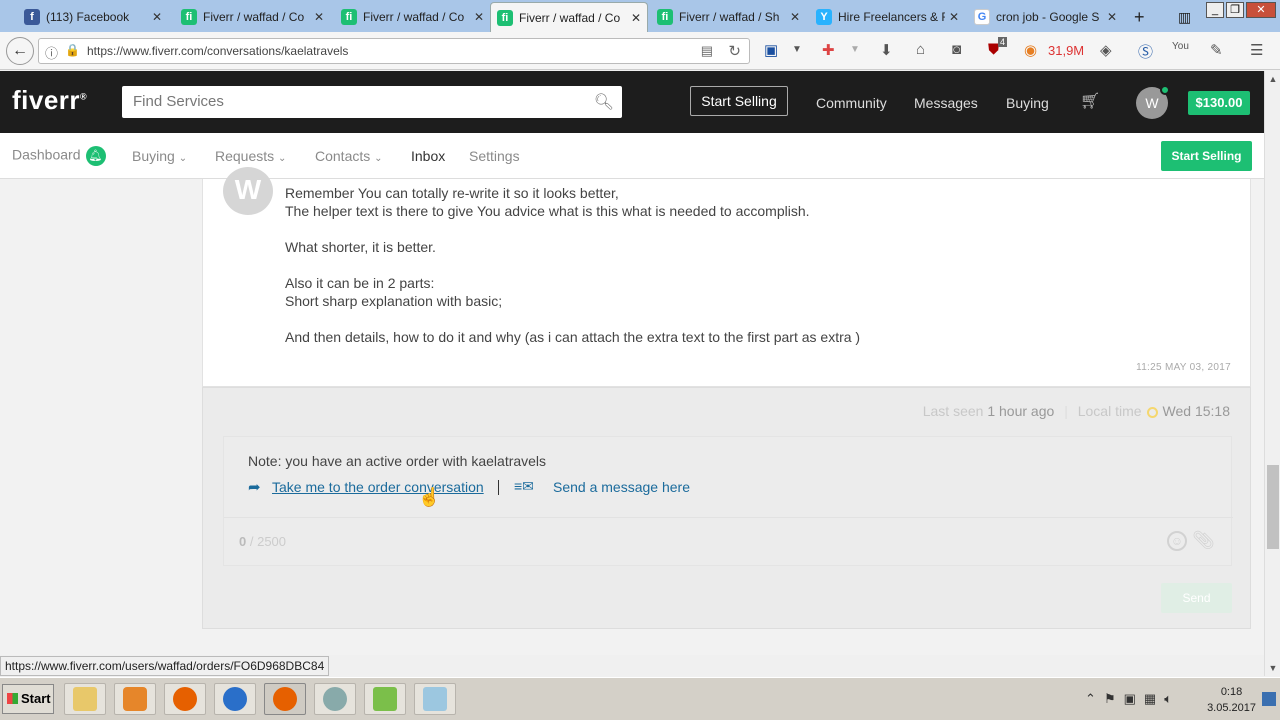  What do you see at coordinates (498, 487) in the screenshot?
I see `link-divider` at bounding box center [498, 487].